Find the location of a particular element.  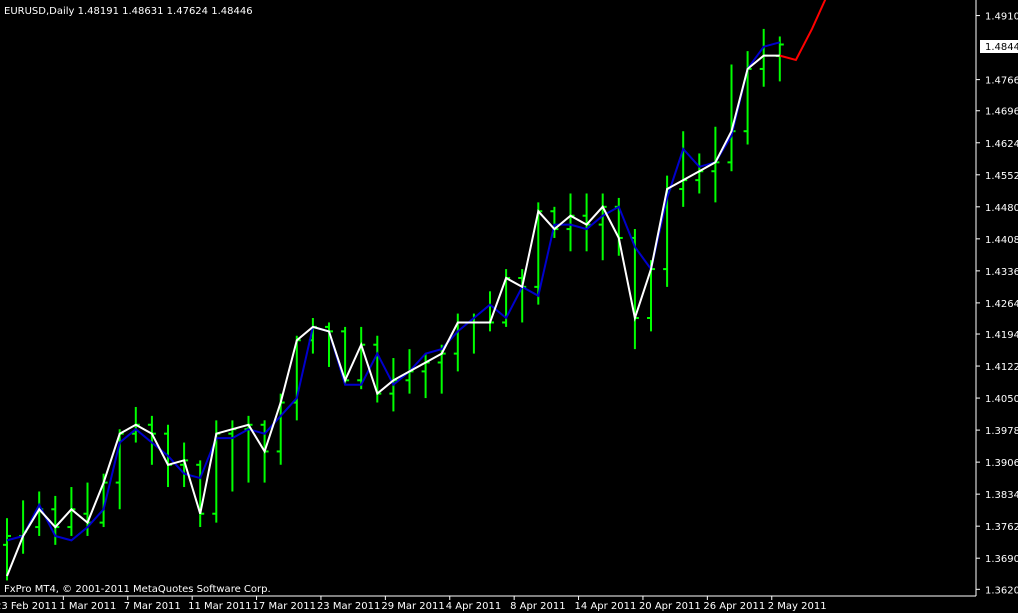

price-tick-label: 1.46960 is located at coordinates (1001, 112).